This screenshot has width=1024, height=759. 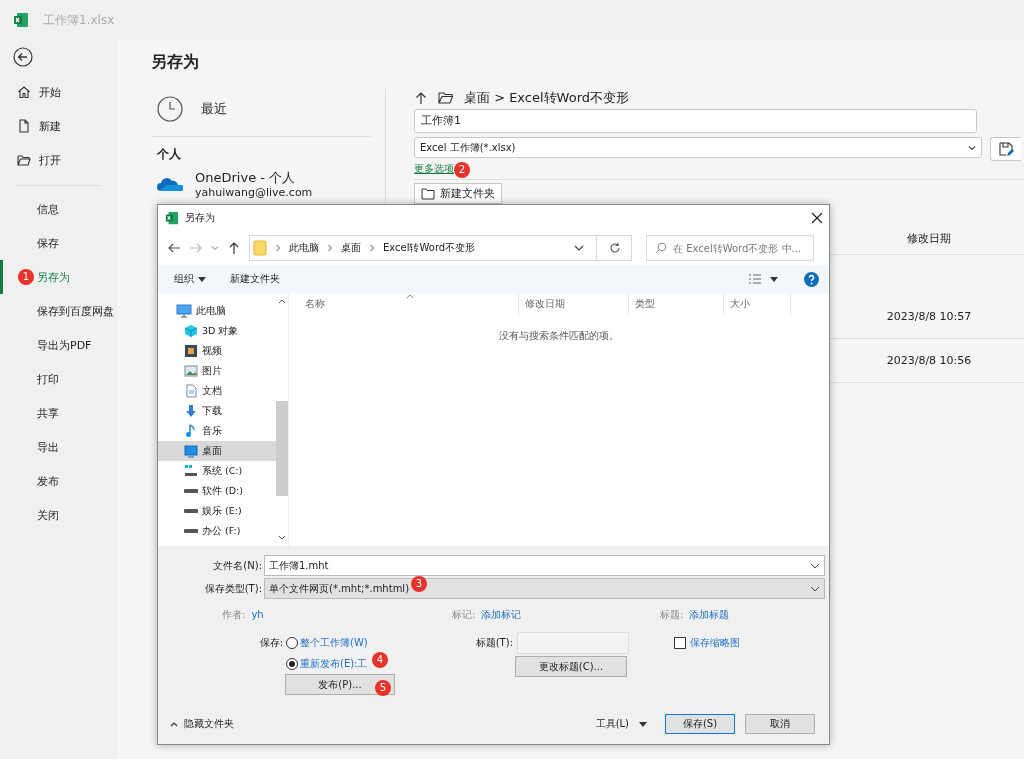 I want to click on author-value: yh, so click(x=257, y=614).